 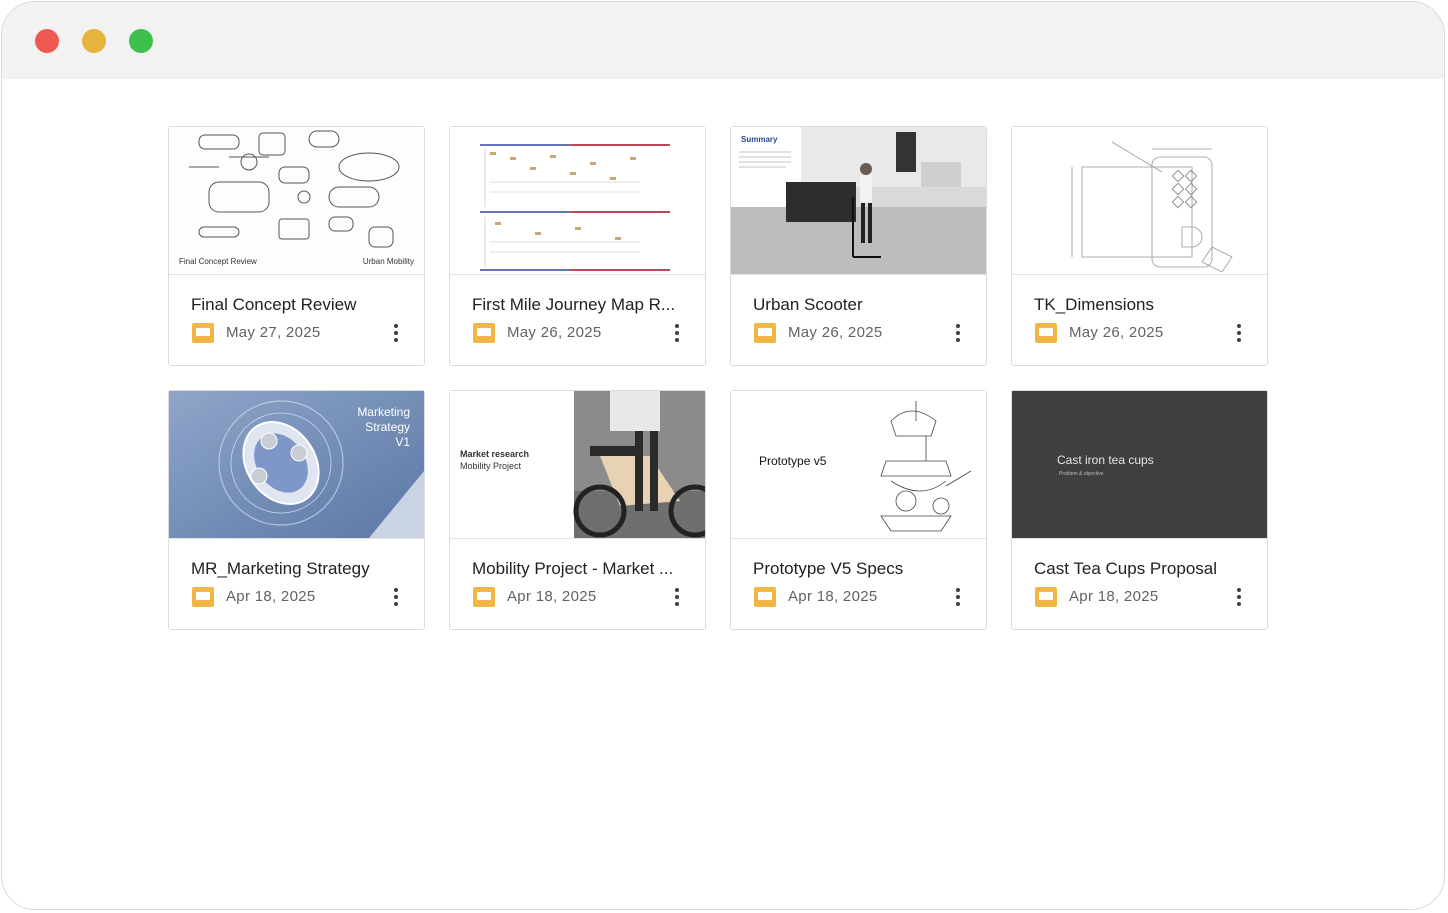 What do you see at coordinates (808, 304) in the screenshot?
I see `file-title: Urban Scooter` at bounding box center [808, 304].